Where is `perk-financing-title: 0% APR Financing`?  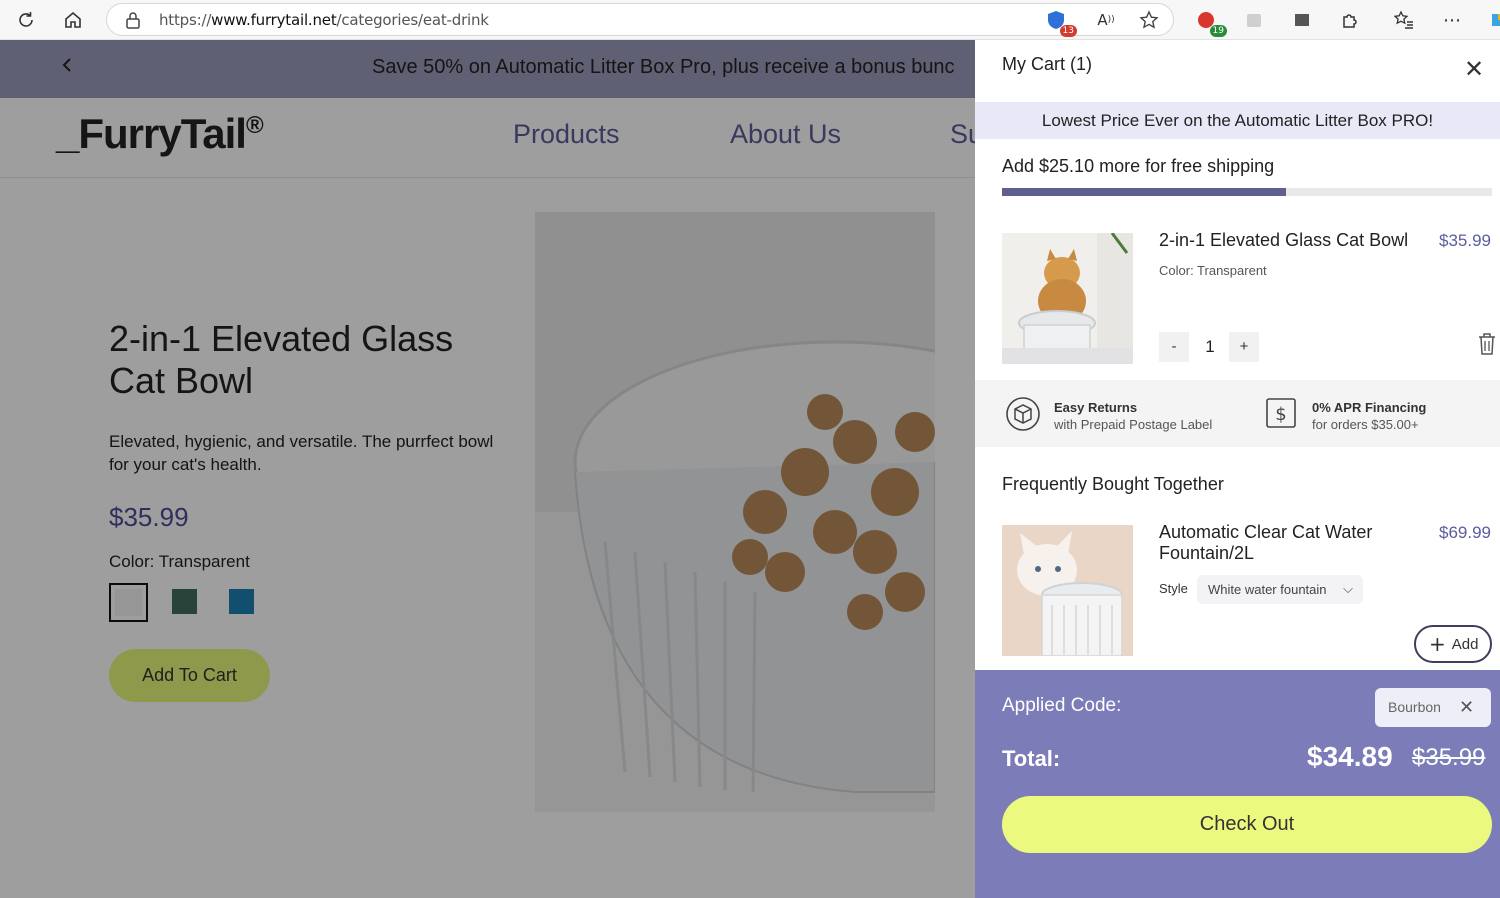 perk-financing-title: 0% APR Financing is located at coordinates (1369, 407).